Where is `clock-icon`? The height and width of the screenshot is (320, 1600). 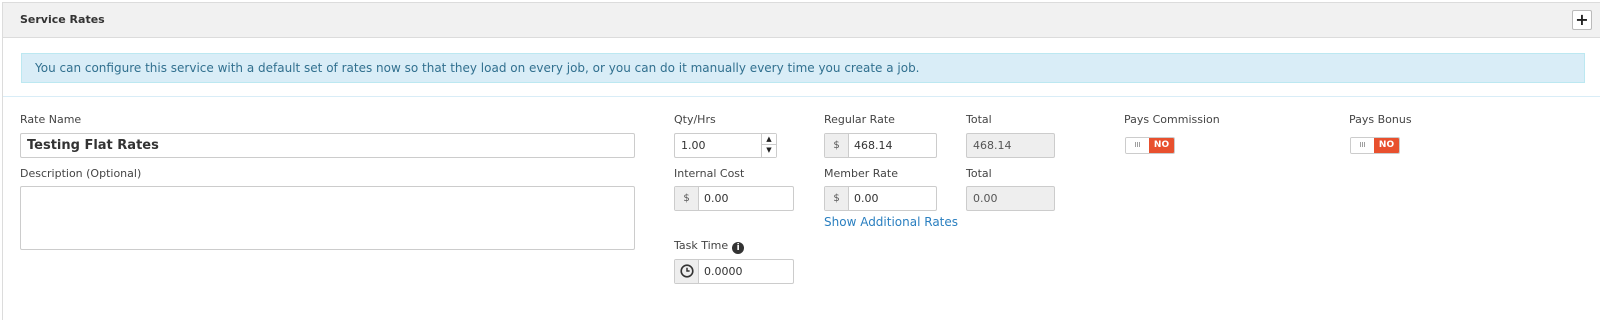 clock-icon is located at coordinates (686, 271).